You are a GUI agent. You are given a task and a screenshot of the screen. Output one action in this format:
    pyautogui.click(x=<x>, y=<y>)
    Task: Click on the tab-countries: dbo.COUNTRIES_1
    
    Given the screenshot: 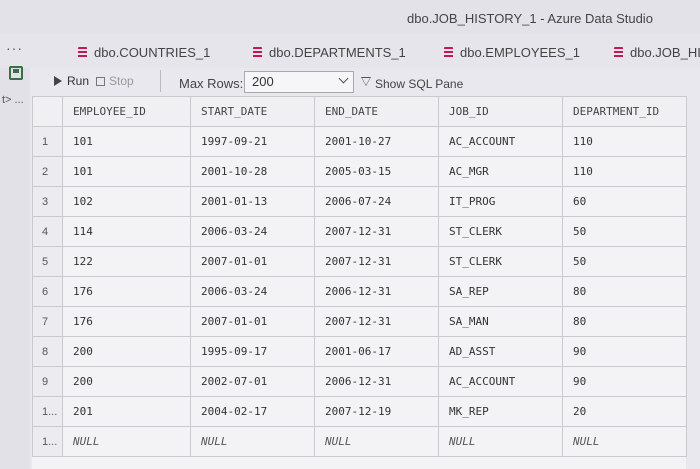 What is the action you would take?
    pyautogui.click(x=144, y=52)
    